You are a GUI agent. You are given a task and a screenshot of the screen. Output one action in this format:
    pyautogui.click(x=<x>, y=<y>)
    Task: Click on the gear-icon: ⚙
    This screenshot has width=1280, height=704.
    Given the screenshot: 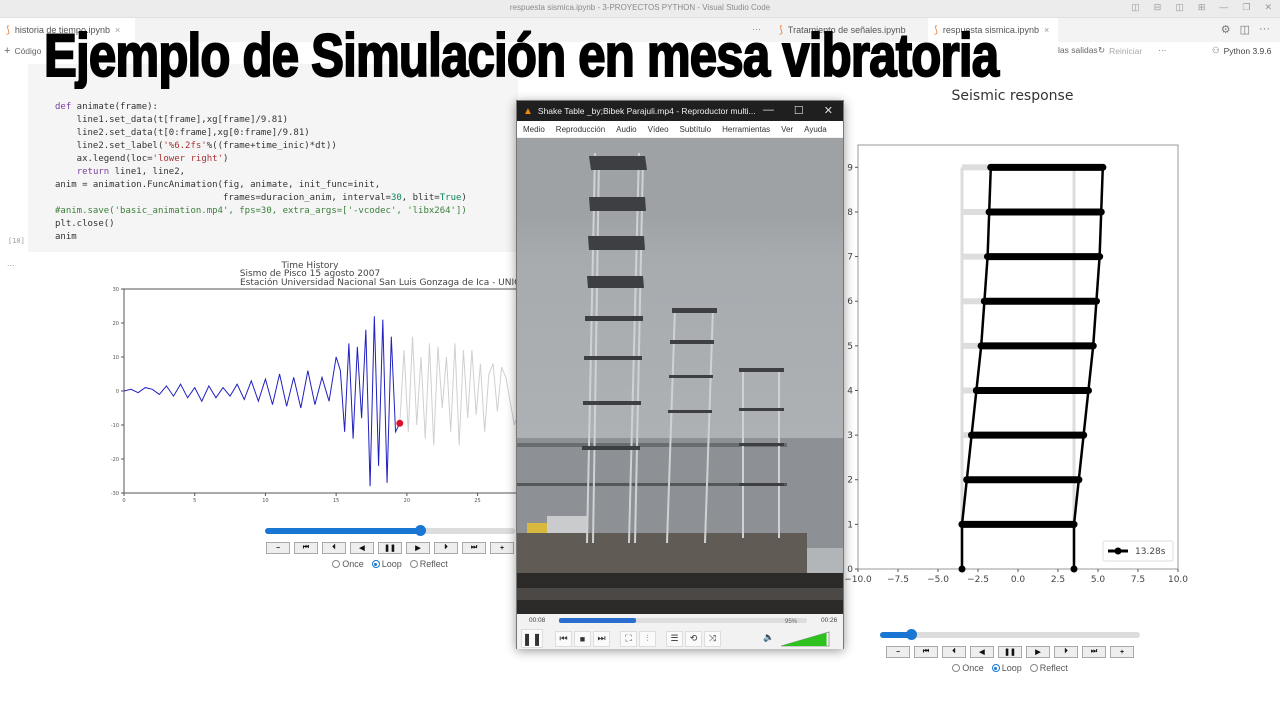 What is the action you would take?
    pyautogui.click(x=1226, y=29)
    